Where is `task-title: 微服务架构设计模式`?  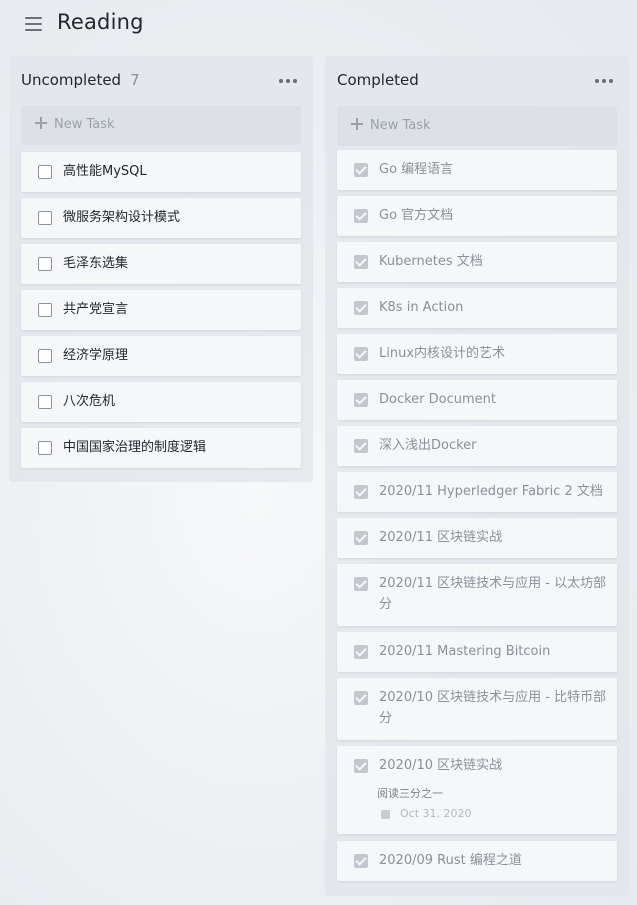
task-title: 微服务架构设计模式 is located at coordinates (122, 217).